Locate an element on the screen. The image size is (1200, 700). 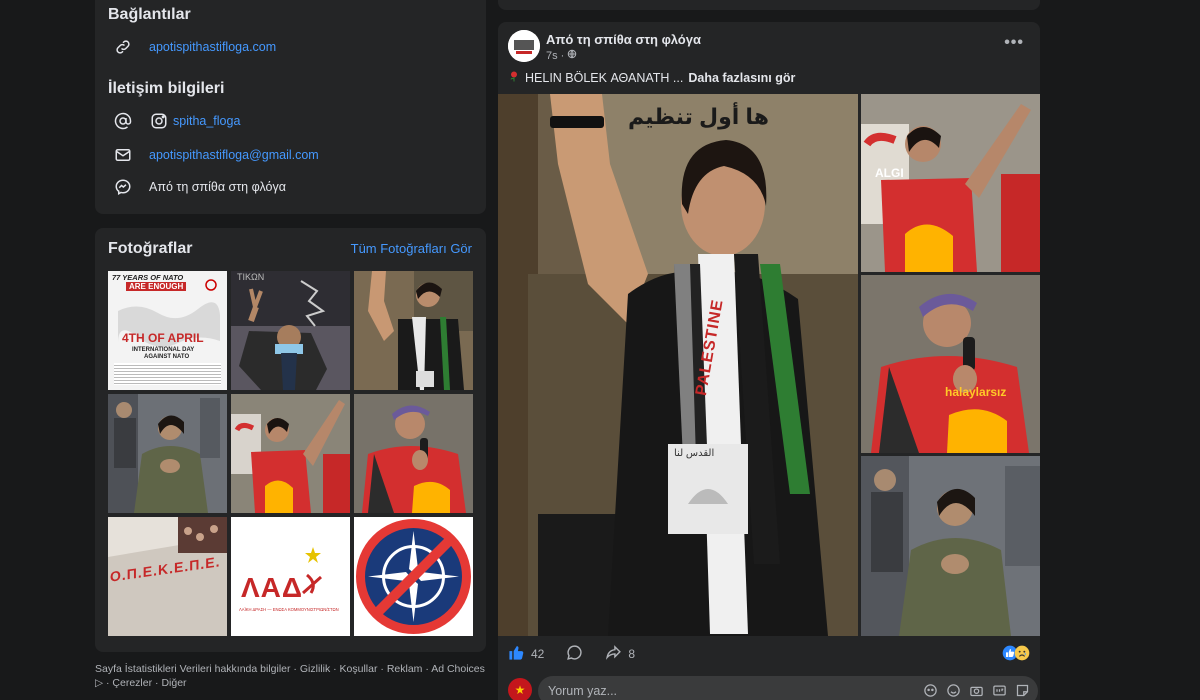
share-count: 8 is located at coordinates (632, 654).